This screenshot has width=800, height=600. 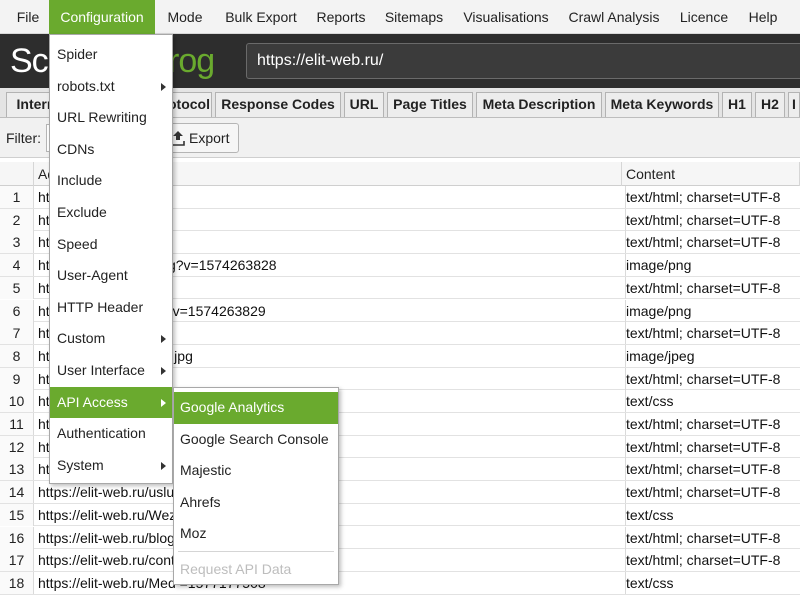 I want to click on row-number: 12, so click(x=17, y=446).